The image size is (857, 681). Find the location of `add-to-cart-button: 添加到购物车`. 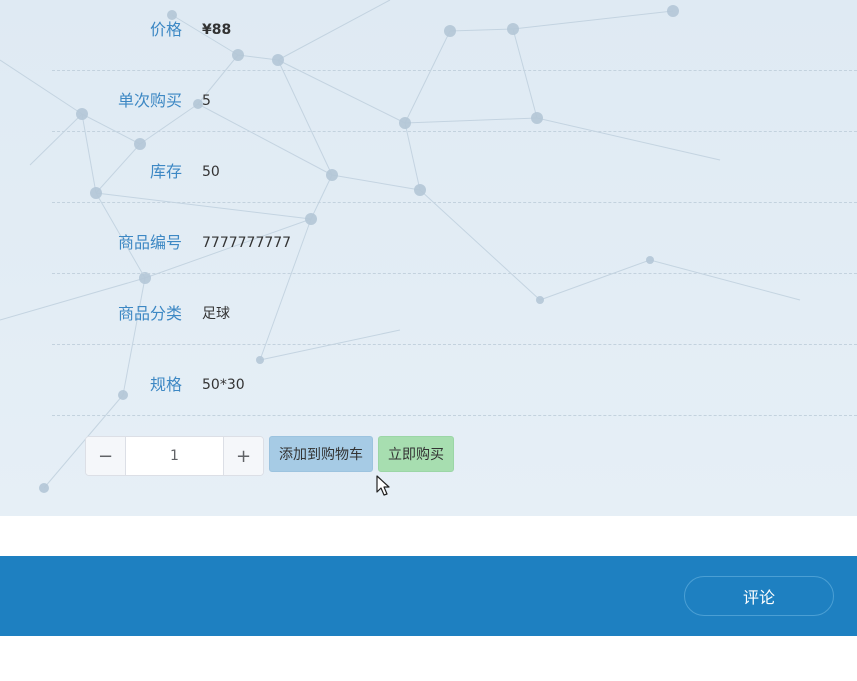

add-to-cart-button: 添加到购物车 is located at coordinates (321, 454).